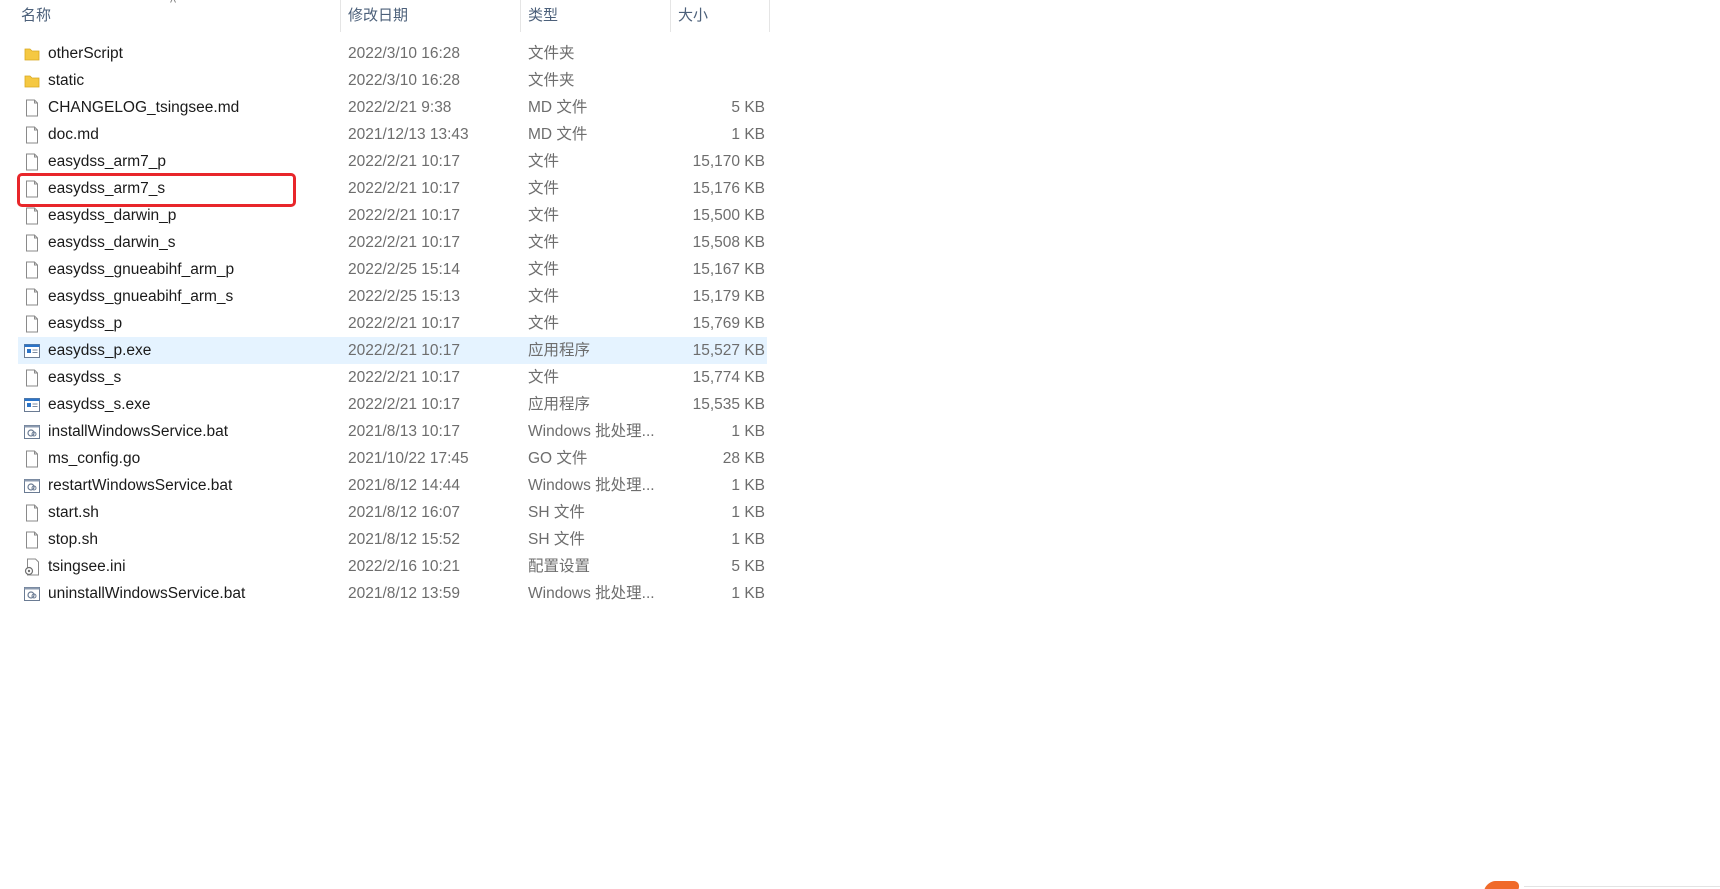 Image resolution: width=1720 pixels, height=889 pixels. I want to click on file-type: 应用程序, so click(559, 404).